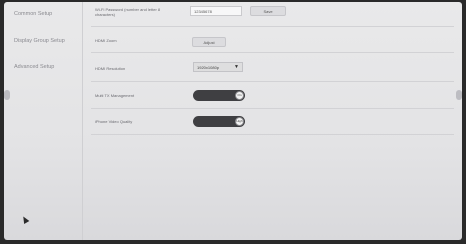  I want to click on multi-tx-row: Multi TX Management On, so click(272, 96).